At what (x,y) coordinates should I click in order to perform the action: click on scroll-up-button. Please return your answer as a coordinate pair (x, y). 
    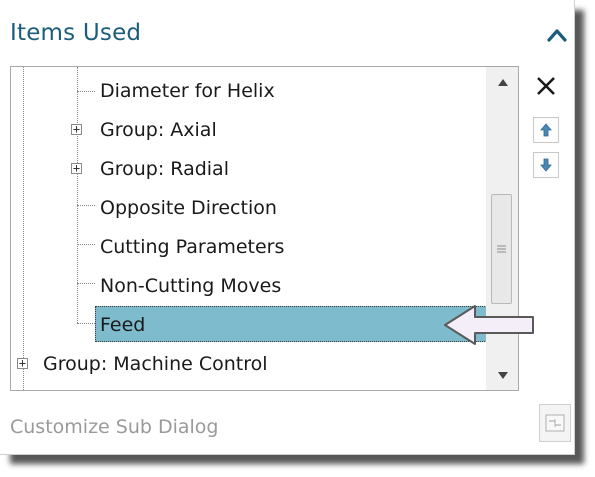
    Looking at the image, I should click on (502, 82).